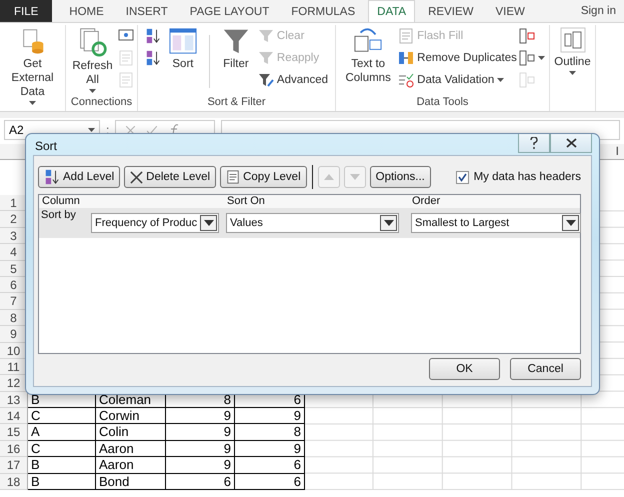 The image size is (624, 497). What do you see at coordinates (13, 400) in the screenshot?
I see `row-header: 13` at bounding box center [13, 400].